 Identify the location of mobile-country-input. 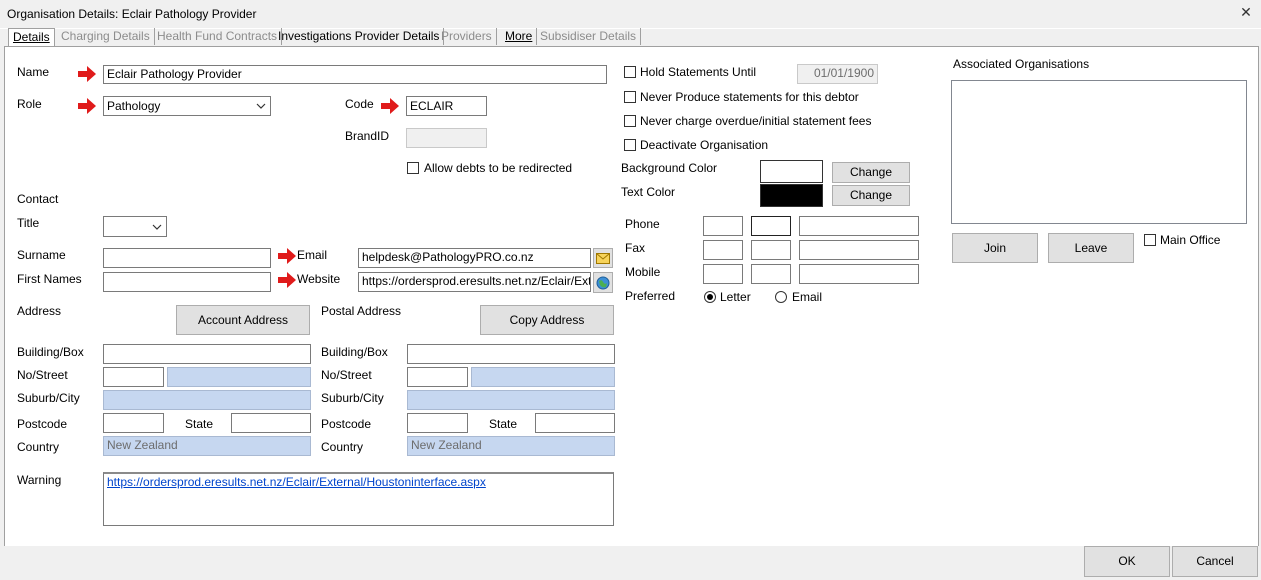
(723, 274).